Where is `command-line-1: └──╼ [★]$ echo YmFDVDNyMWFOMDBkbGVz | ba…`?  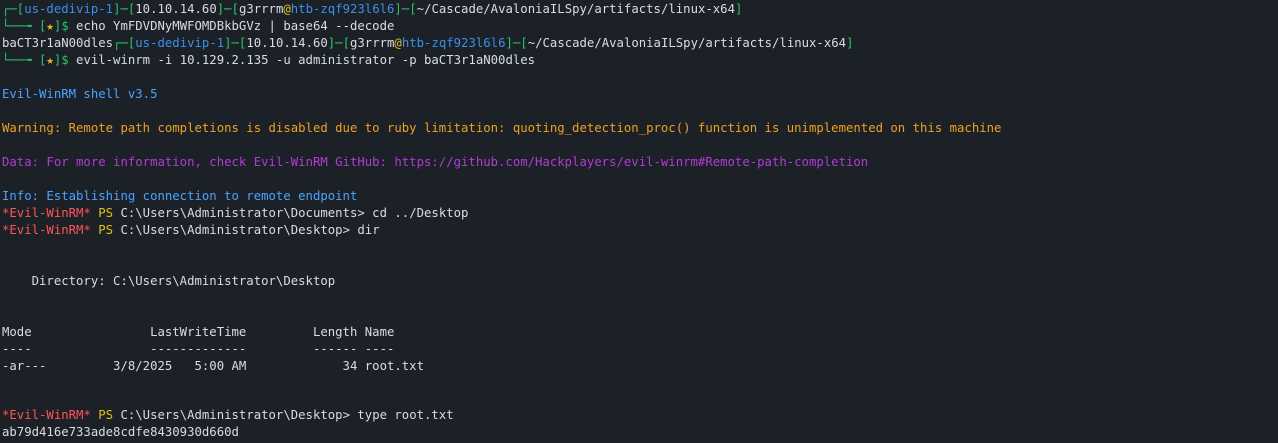 command-line-1: └──╼ [★]$ echo YmFDVDNyMWFOMDBkbGVz | ba… is located at coordinates (198, 26).